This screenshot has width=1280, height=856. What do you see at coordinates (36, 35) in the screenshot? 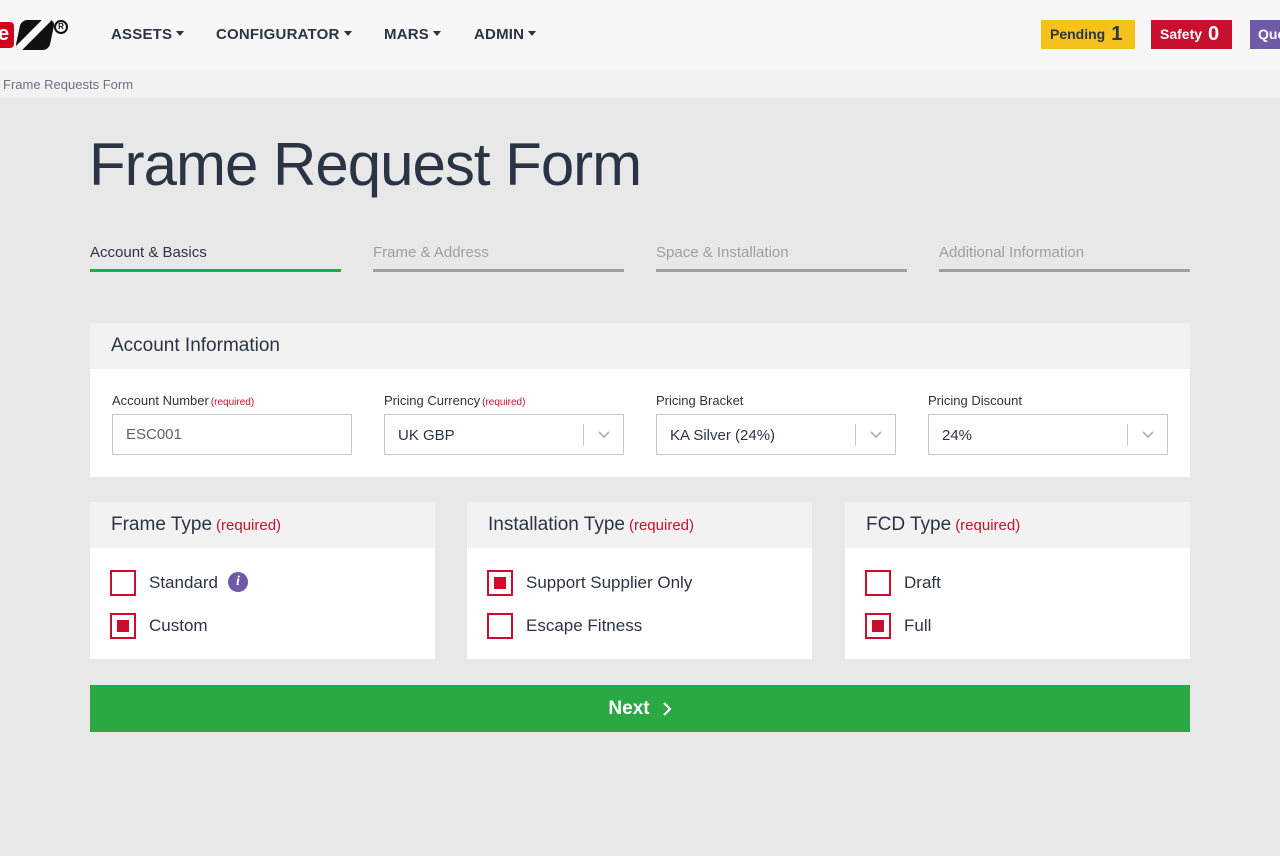
I see `brand-logo: e R` at bounding box center [36, 35].